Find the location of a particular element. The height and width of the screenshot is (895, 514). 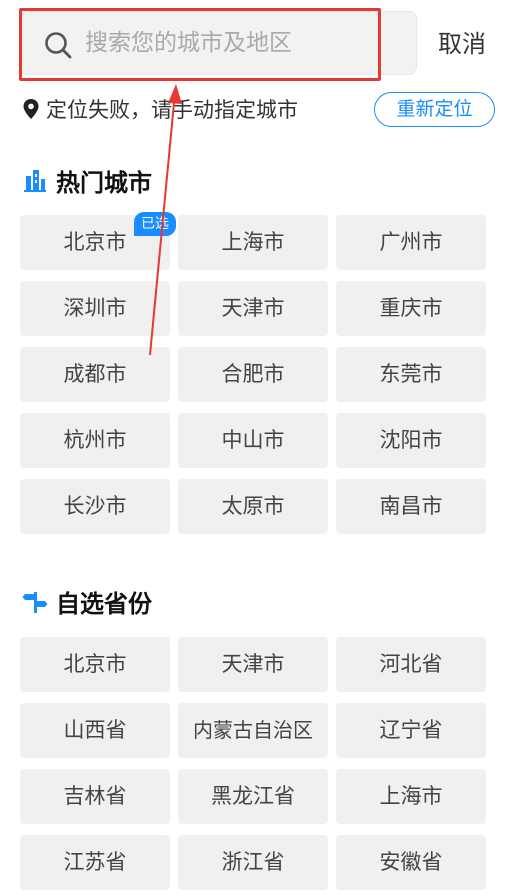

province-option: 黑龙江省 is located at coordinates (253, 796).